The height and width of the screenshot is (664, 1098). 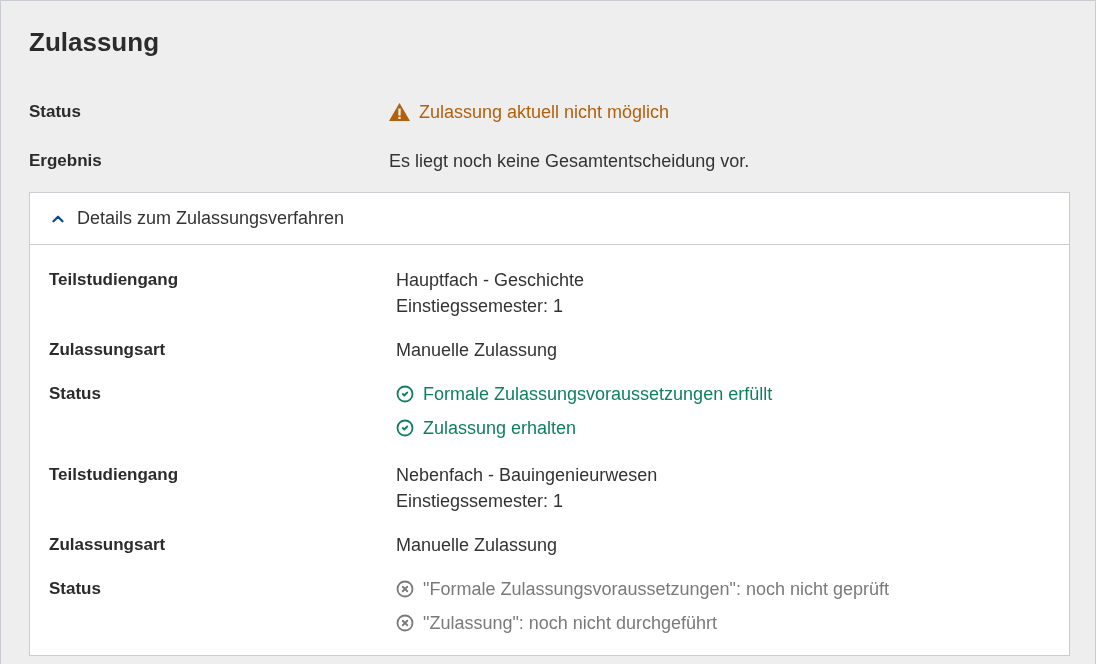 I want to click on summary-label: Status, so click(x=55, y=112).